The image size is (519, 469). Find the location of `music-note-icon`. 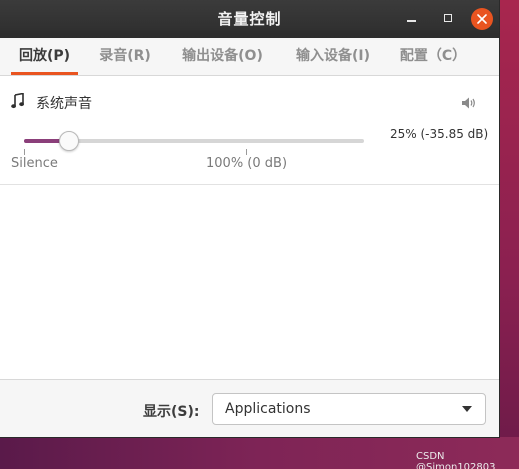

music-note-icon is located at coordinates (17, 101).